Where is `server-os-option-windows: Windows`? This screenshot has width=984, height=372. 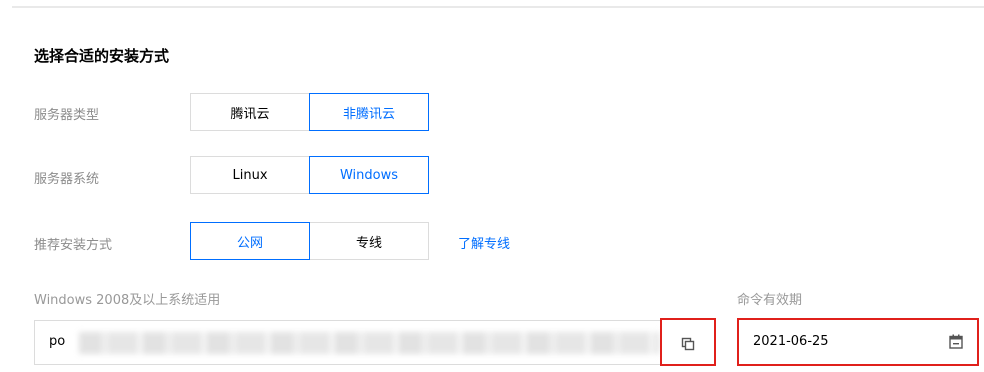 server-os-option-windows: Windows is located at coordinates (369, 175).